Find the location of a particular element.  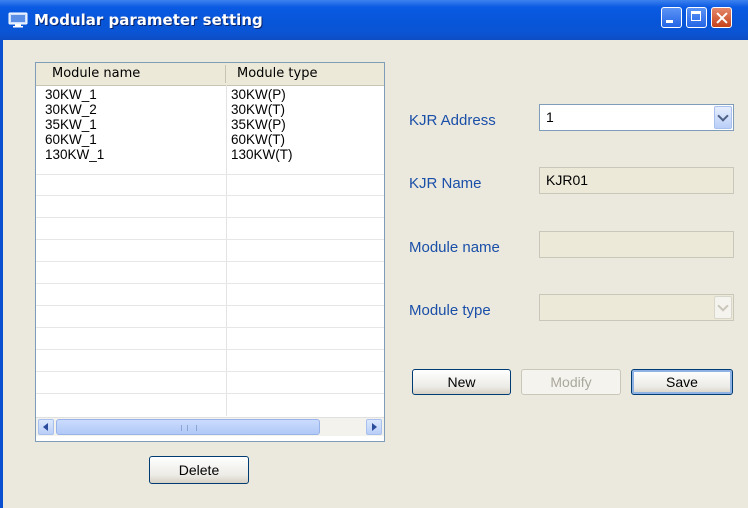

arrow-left-icon is located at coordinates (45, 427).